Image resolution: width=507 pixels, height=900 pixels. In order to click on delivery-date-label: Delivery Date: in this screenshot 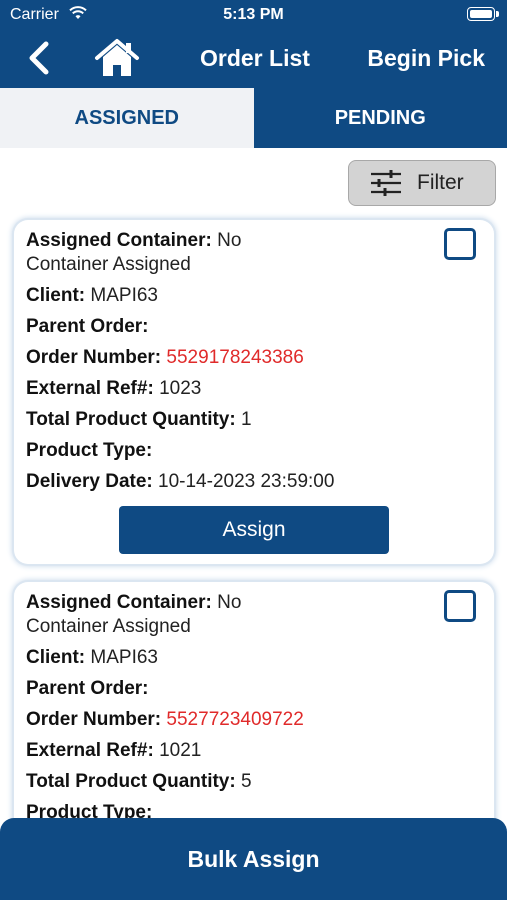, I will do `click(89, 481)`.